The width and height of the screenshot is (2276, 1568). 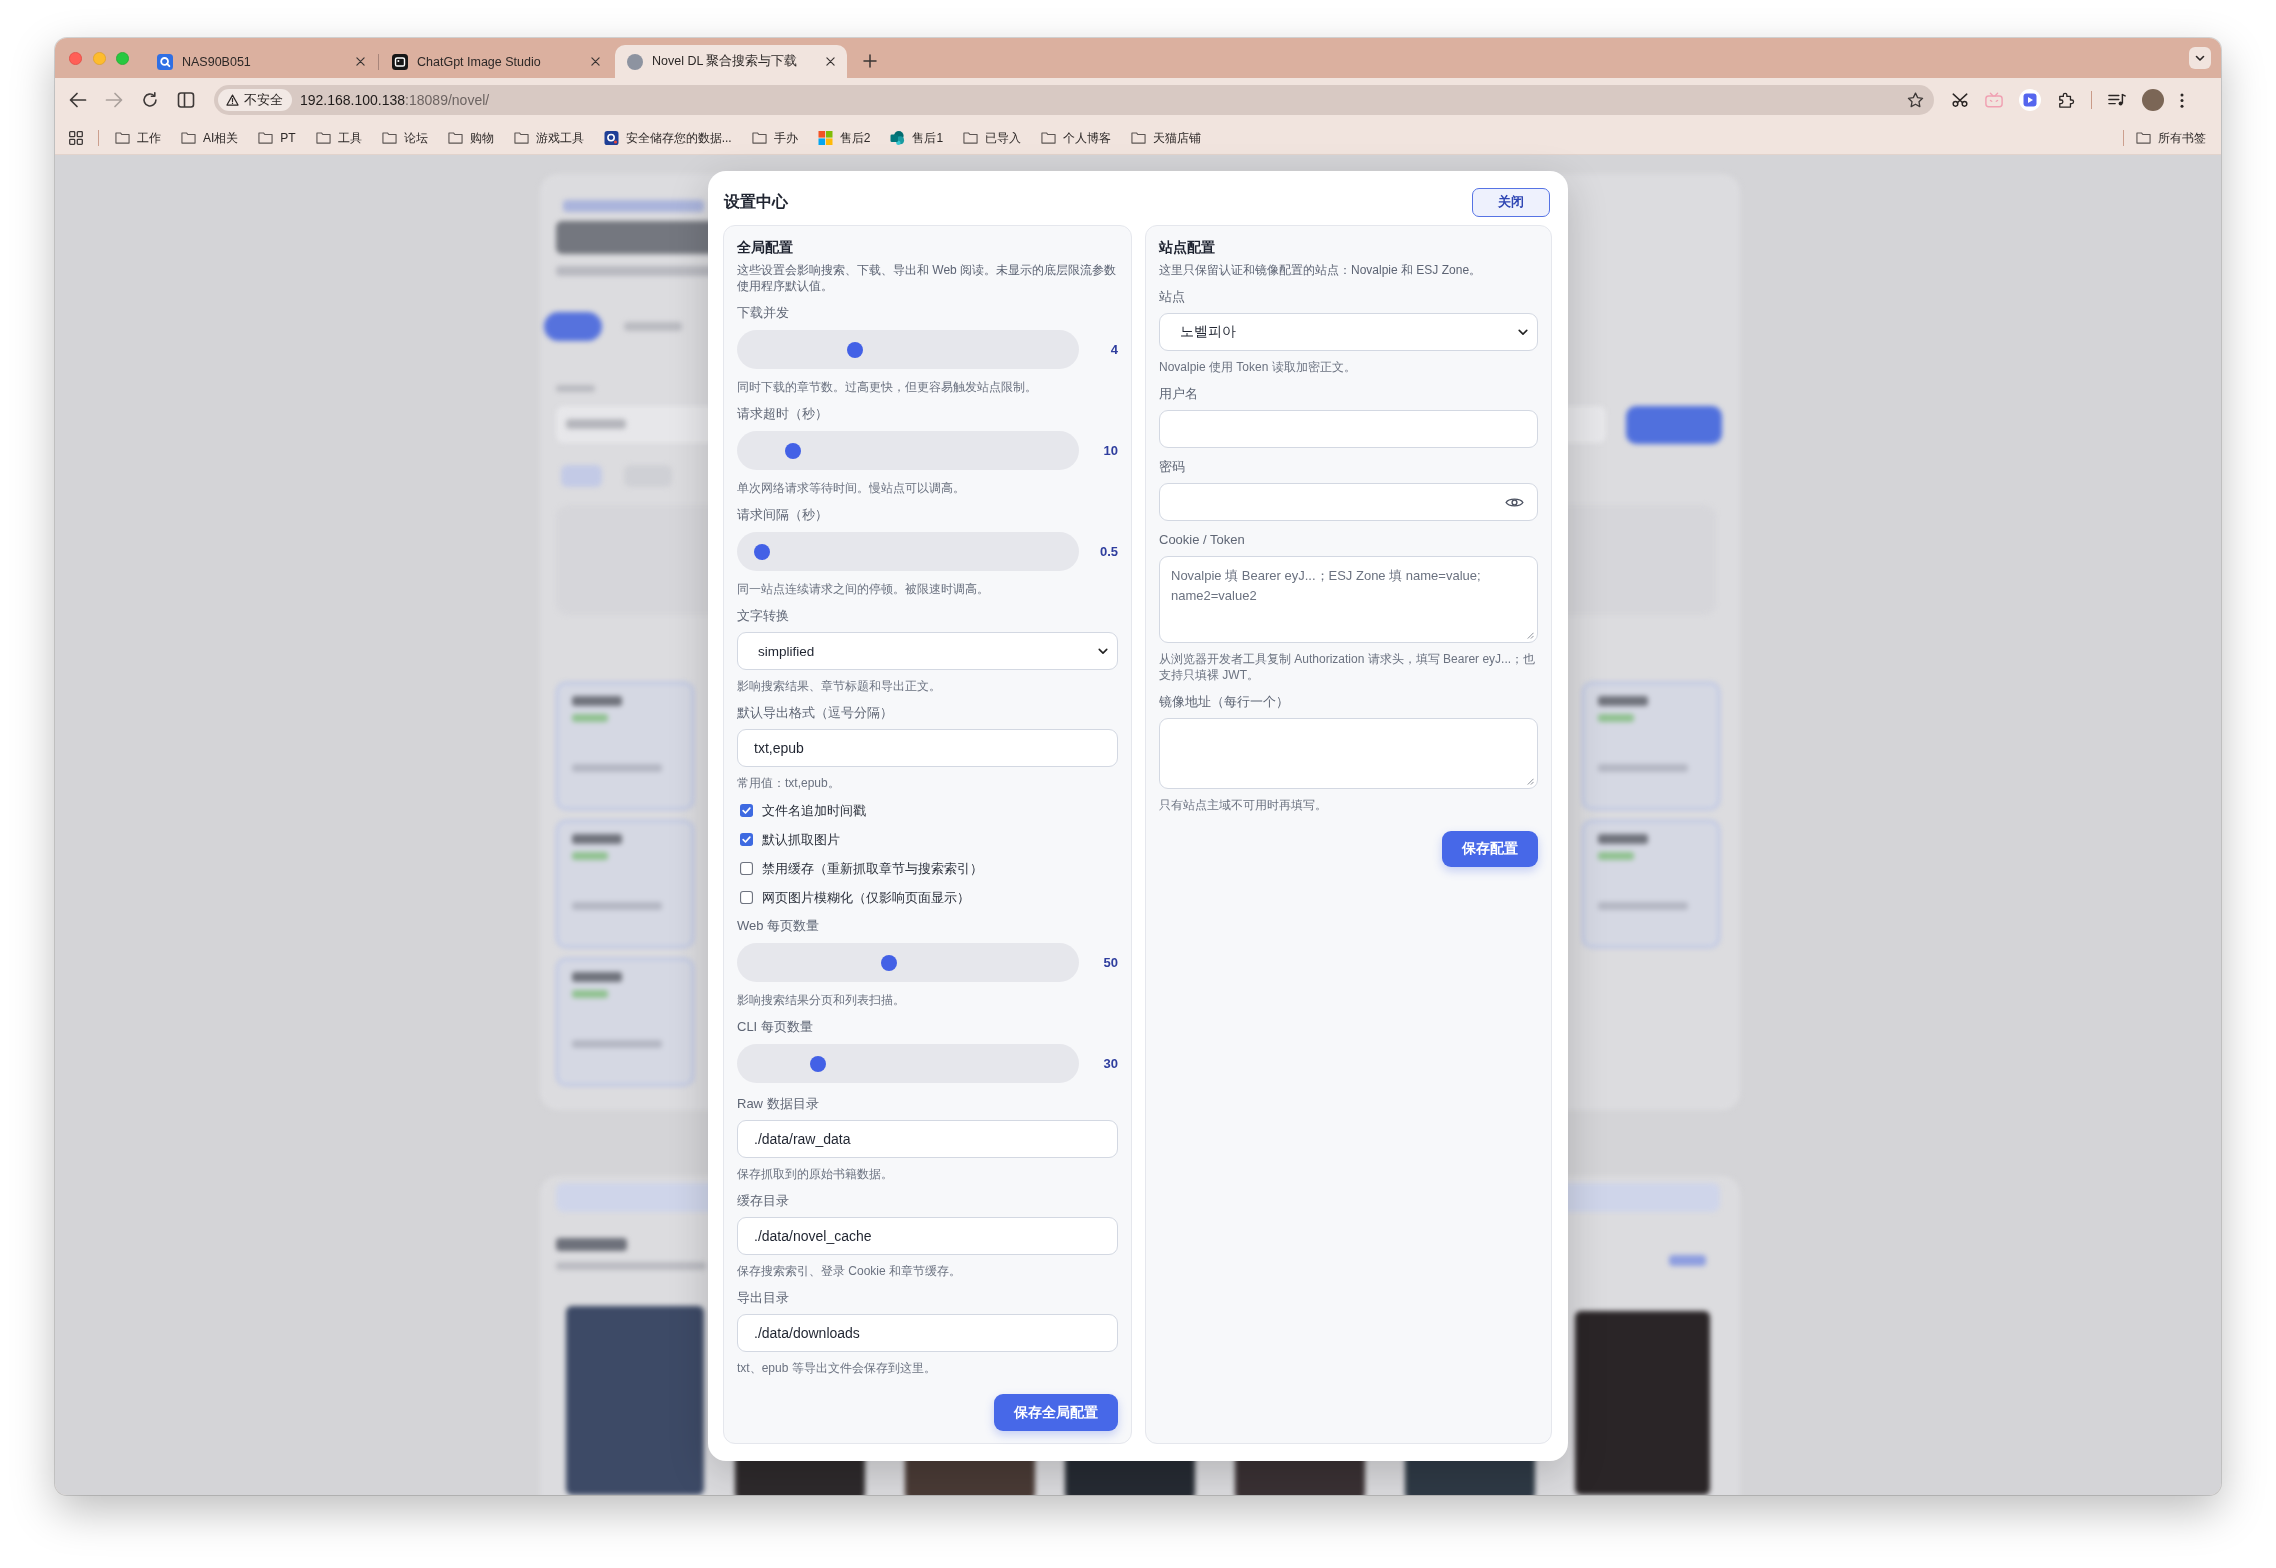 I want to click on bookmark-star-icon, so click(x=1915, y=100).